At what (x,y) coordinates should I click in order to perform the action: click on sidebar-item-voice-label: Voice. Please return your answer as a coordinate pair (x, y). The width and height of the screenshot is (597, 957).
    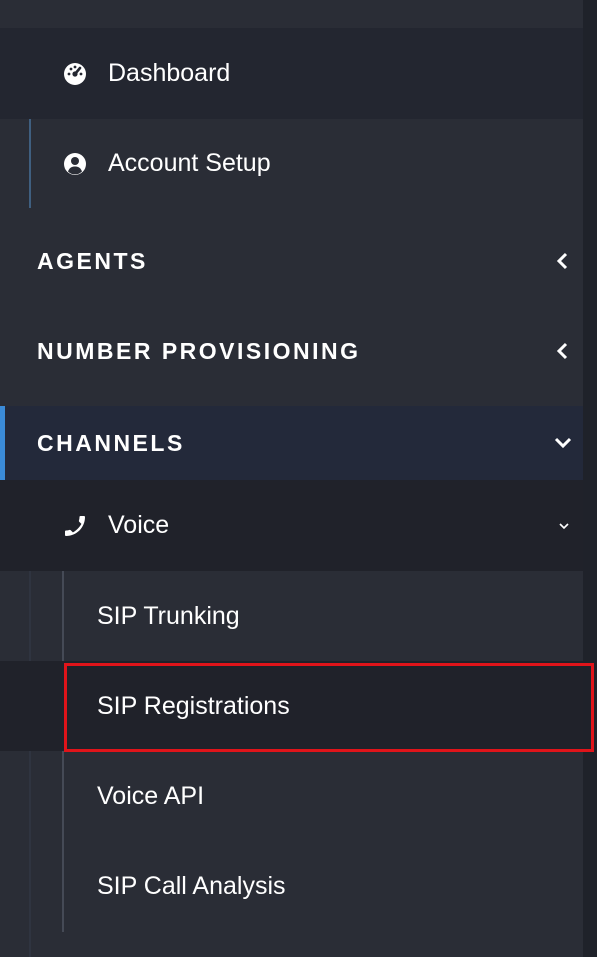
    Looking at the image, I should click on (139, 525).